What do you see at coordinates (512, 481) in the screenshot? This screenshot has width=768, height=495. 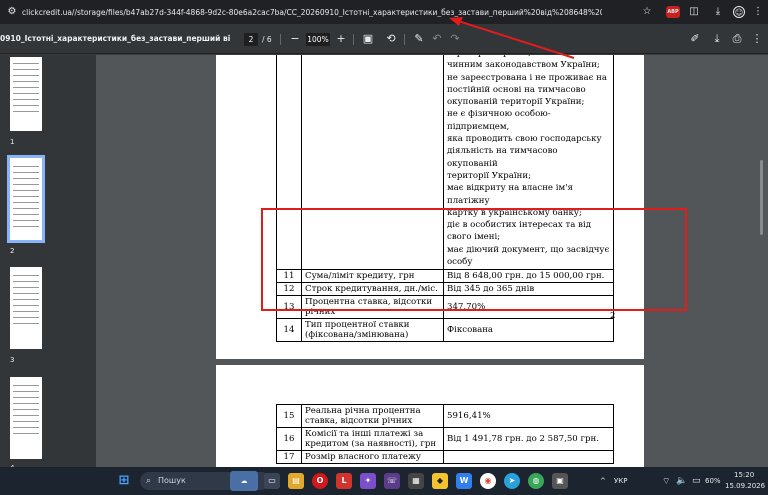 I see `telegram-icon: ➤` at bounding box center [512, 481].